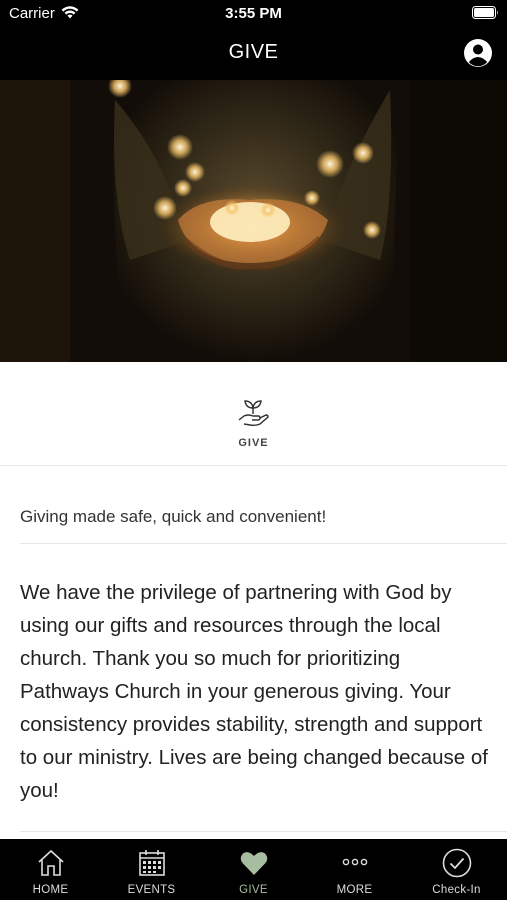 This screenshot has height=900, width=507. What do you see at coordinates (173, 516) in the screenshot?
I see `give-subtitle: Giving made safe, quick and convenient!` at bounding box center [173, 516].